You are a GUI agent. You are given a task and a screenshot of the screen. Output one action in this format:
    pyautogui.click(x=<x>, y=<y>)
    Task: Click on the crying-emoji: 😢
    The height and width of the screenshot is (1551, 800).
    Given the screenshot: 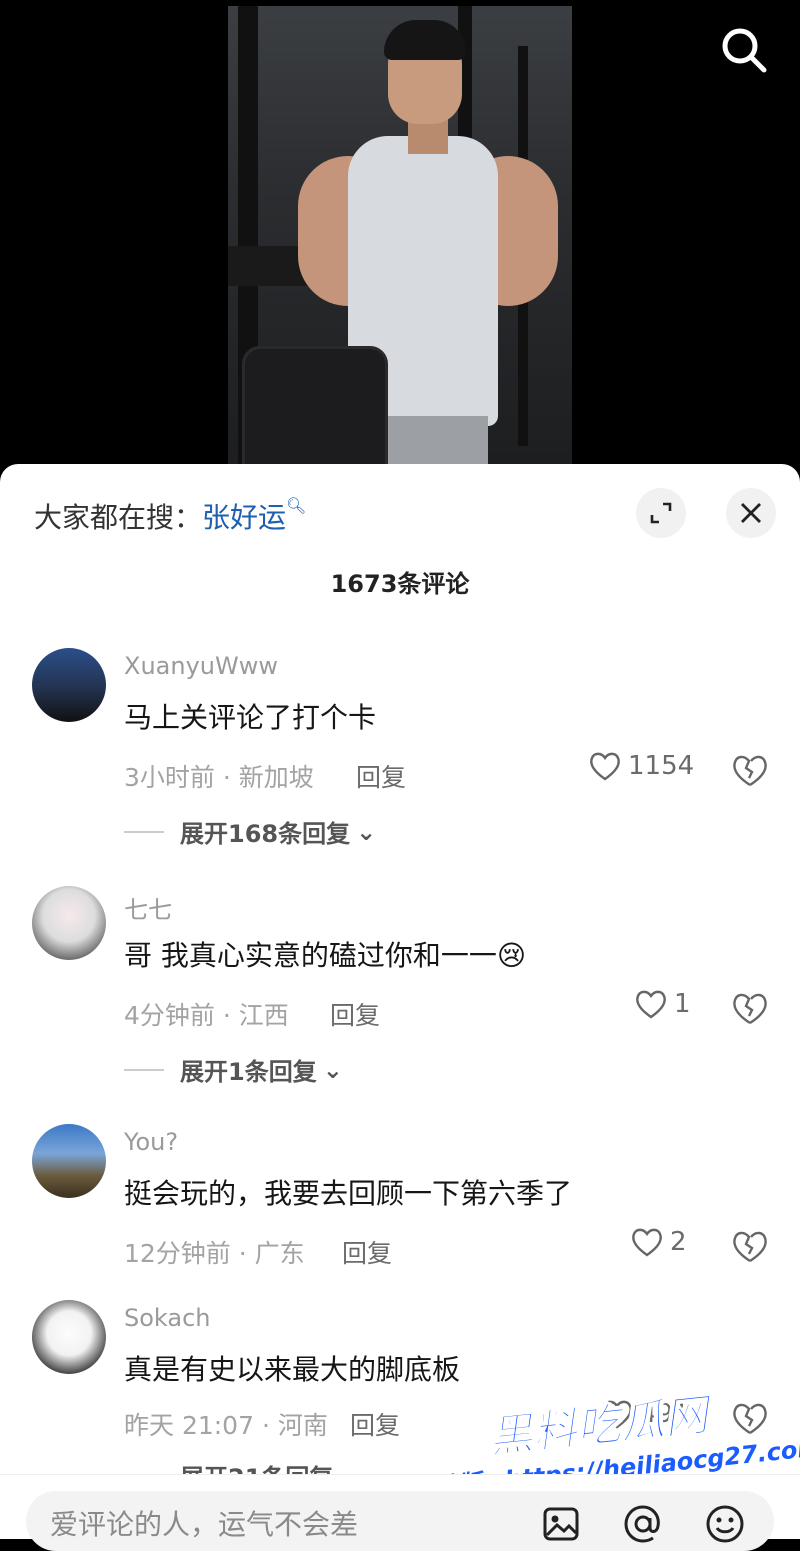 What is the action you would take?
    pyautogui.click(x=511, y=955)
    